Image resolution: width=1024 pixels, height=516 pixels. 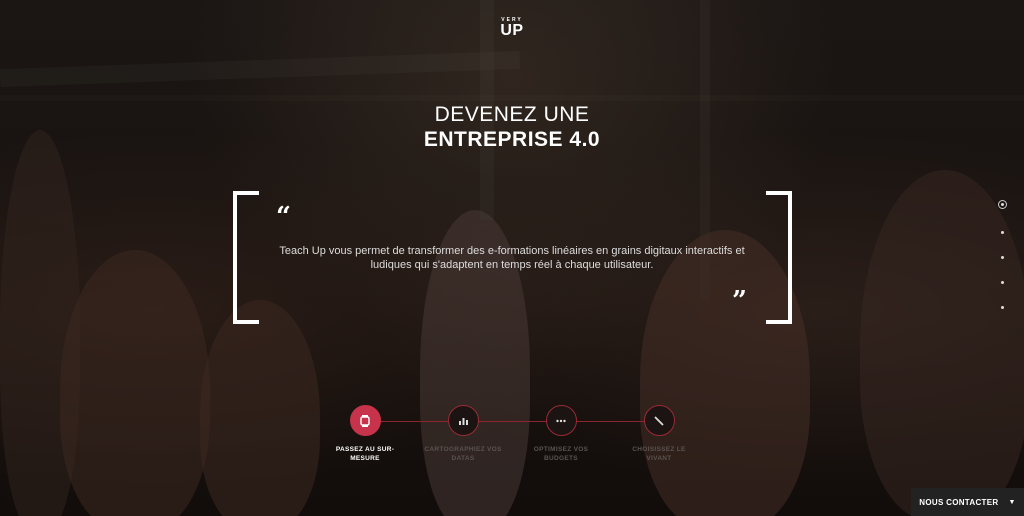 I want to click on caret-down-icon: ▼, so click(x=1012, y=502).